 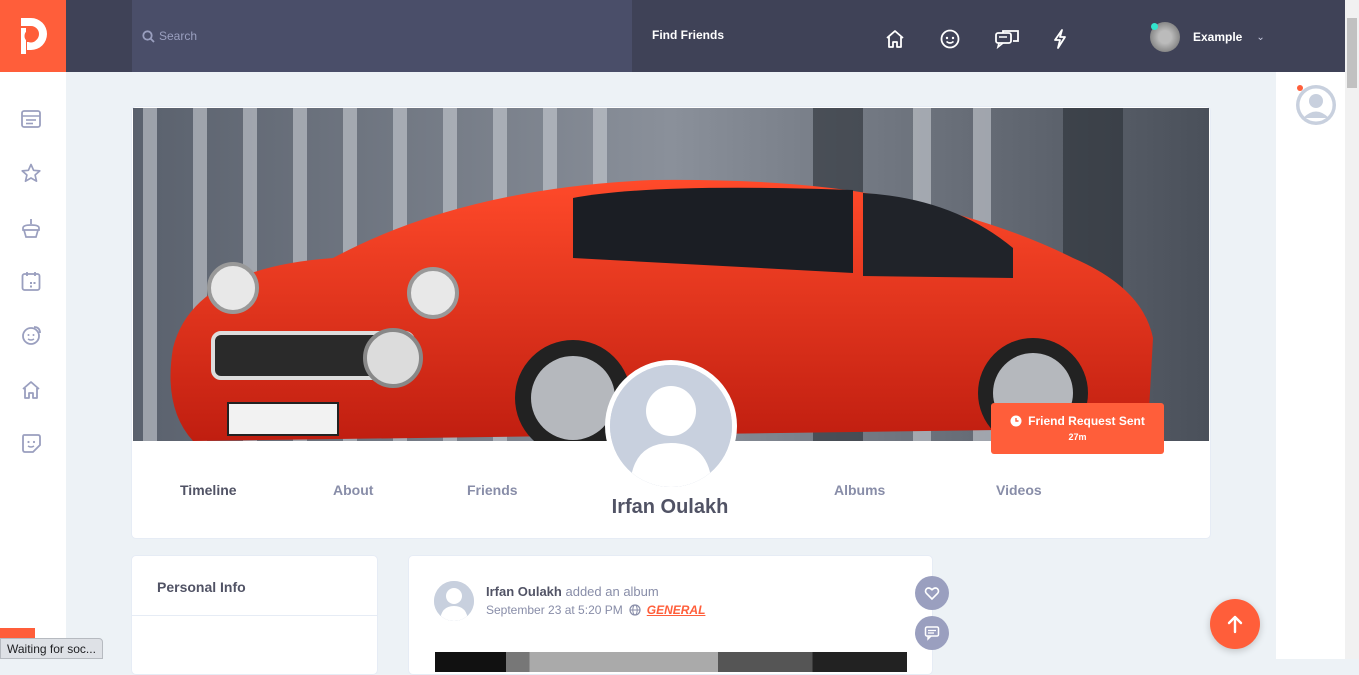 I want to click on sticker-icon, so click(x=31, y=443).